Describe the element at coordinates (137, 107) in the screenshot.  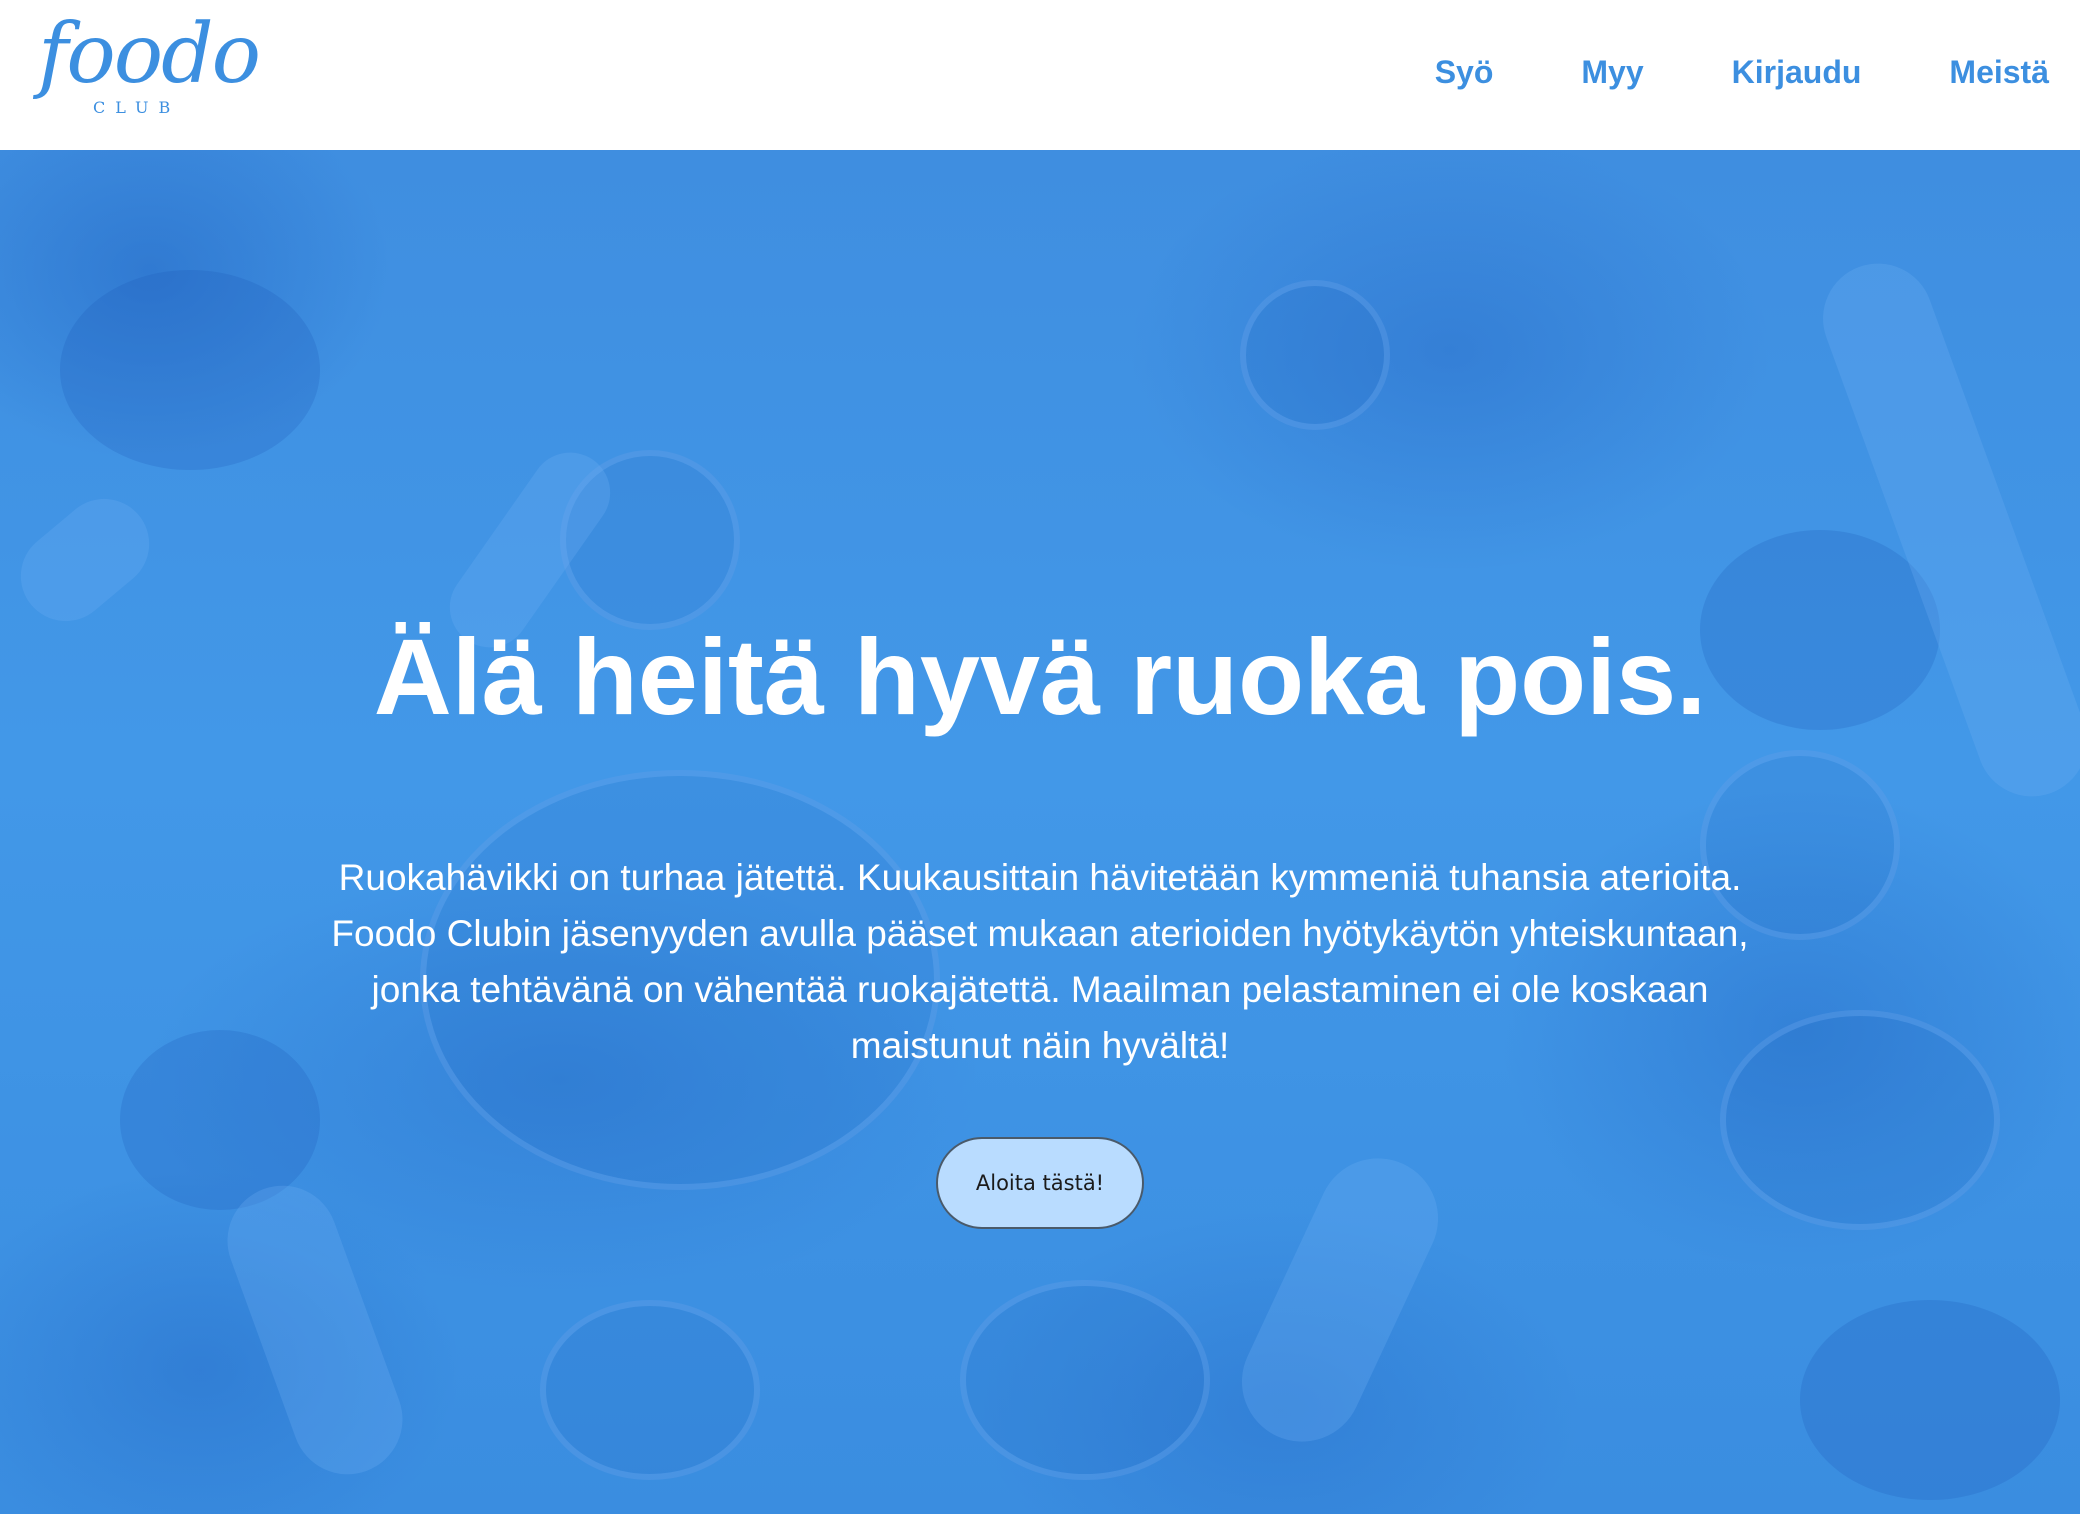
I see `logo-subtitle: CLUB` at that location.